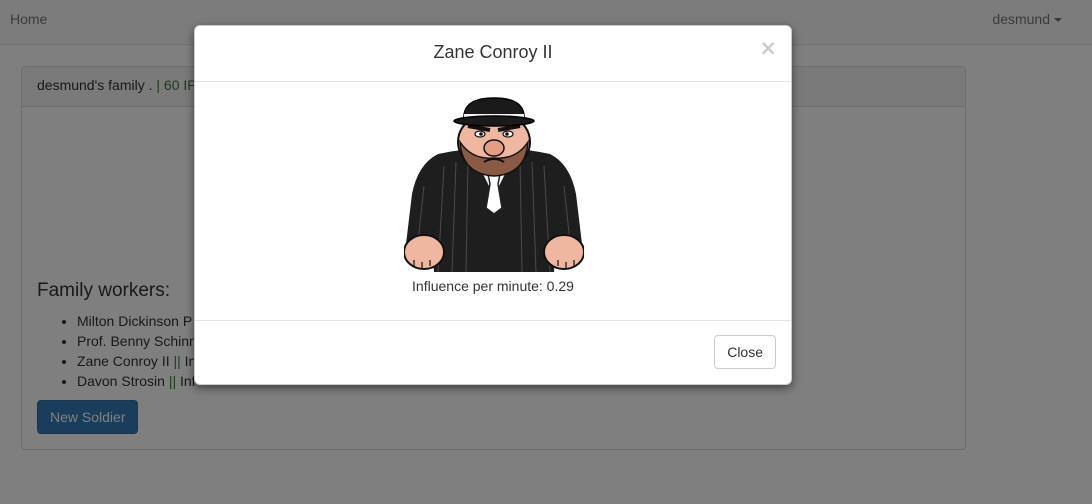 Image resolution: width=1092 pixels, height=504 pixels. Describe the element at coordinates (768, 48) in the screenshot. I see `close-icon: ×` at that location.